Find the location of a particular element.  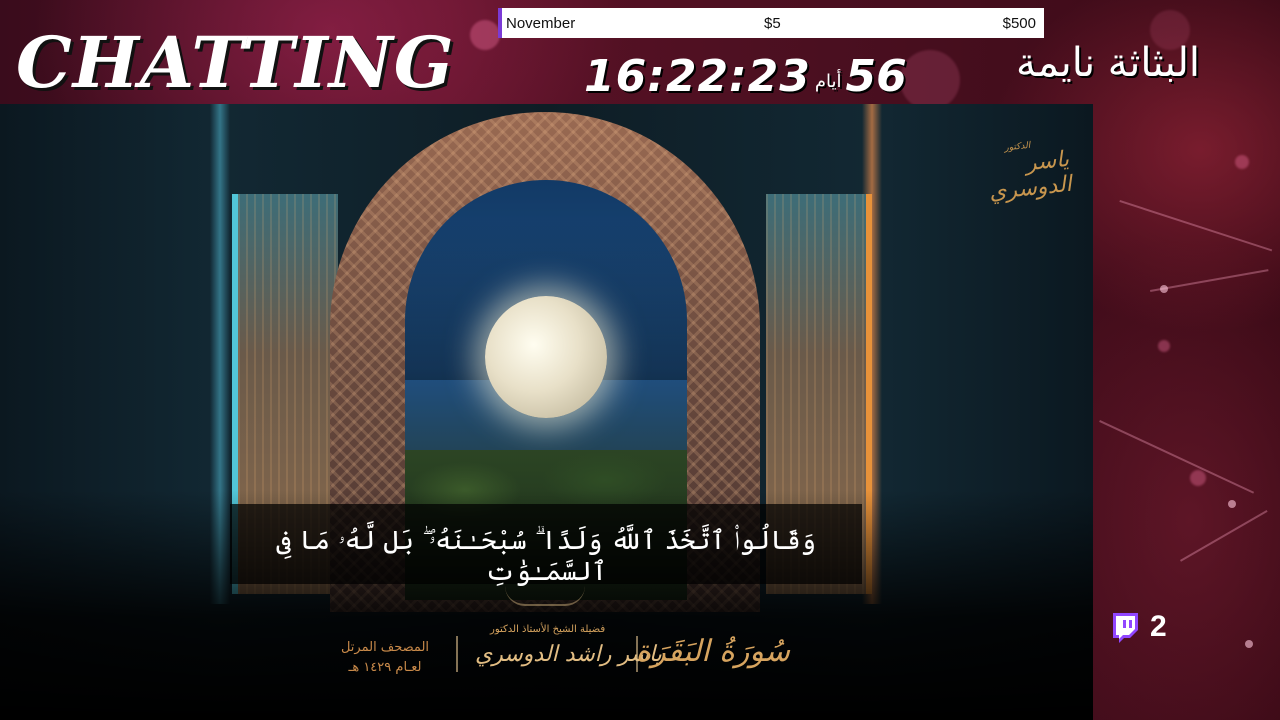

full-moon is located at coordinates (546, 357).